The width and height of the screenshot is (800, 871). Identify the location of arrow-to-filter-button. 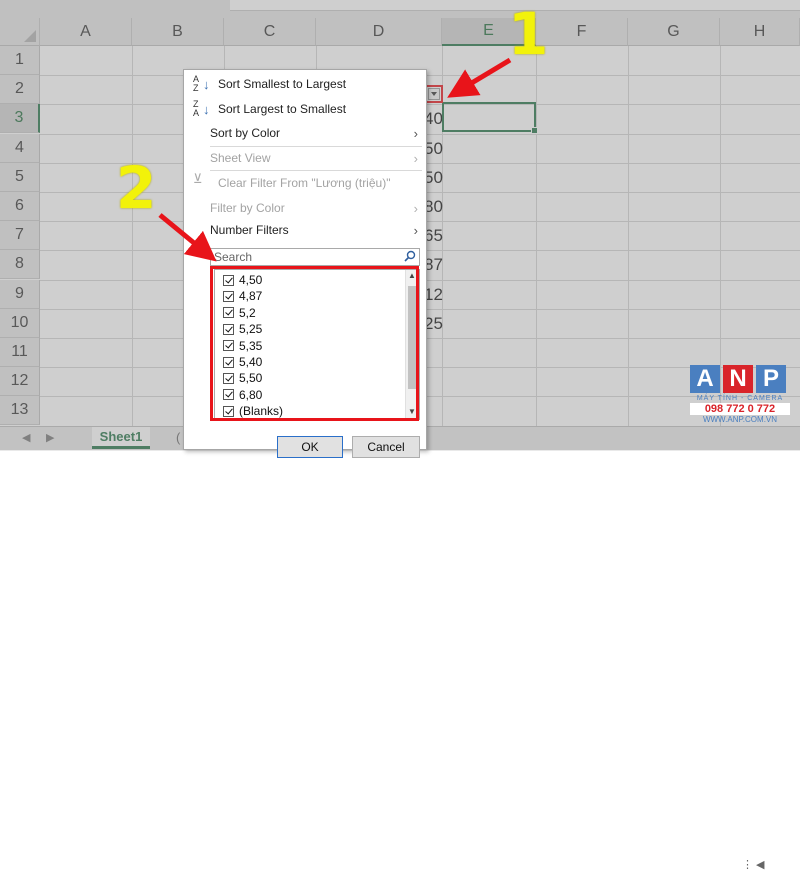
(479, 77).